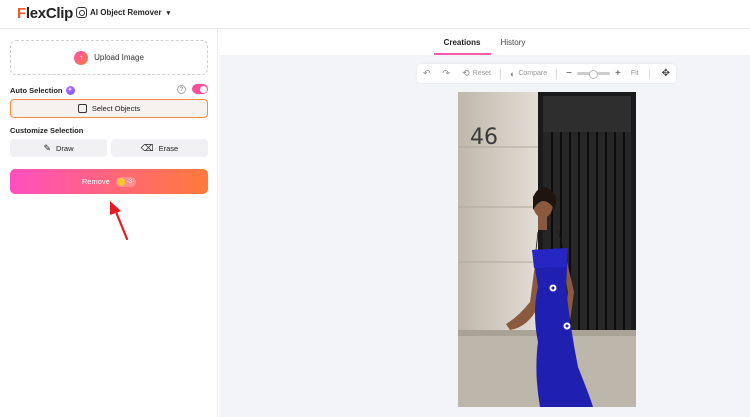 The image size is (750, 417). What do you see at coordinates (375, 14) in the screenshot?
I see `top-bar: FlexClip AI Object Remover ▾` at bounding box center [375, 14].